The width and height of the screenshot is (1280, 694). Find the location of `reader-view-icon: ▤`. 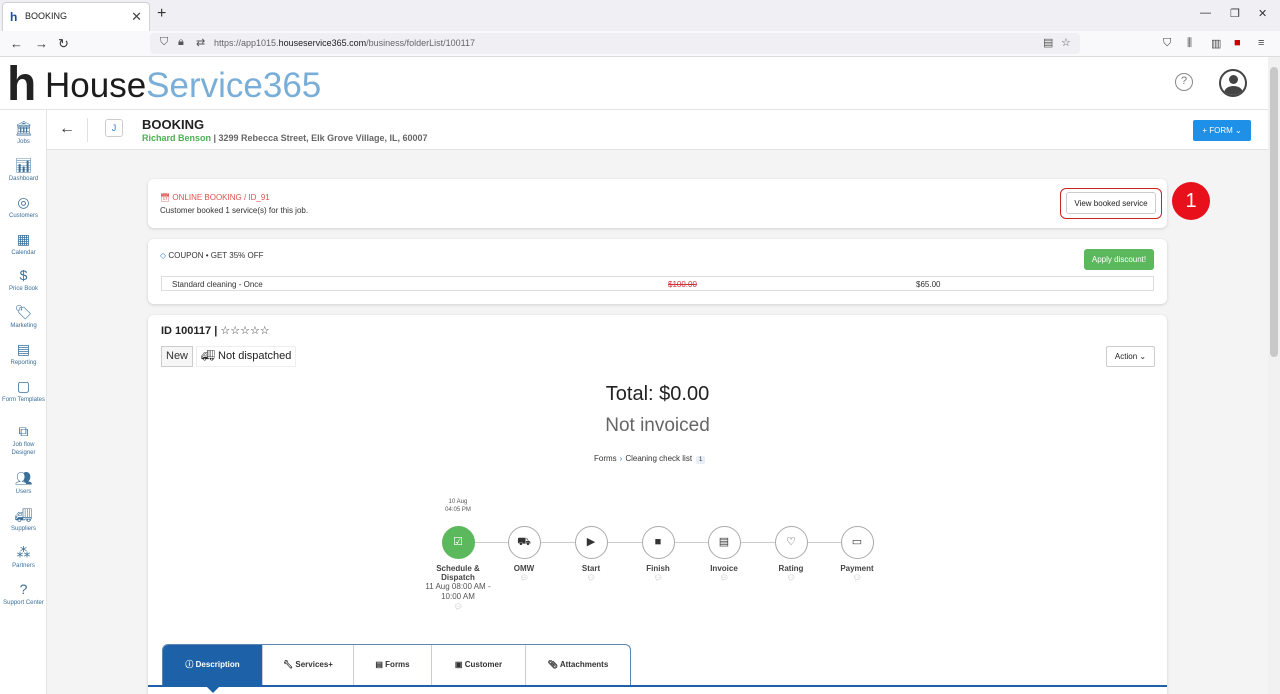

reader-view-icon: ▤ is located at coordinates (1048, 42).